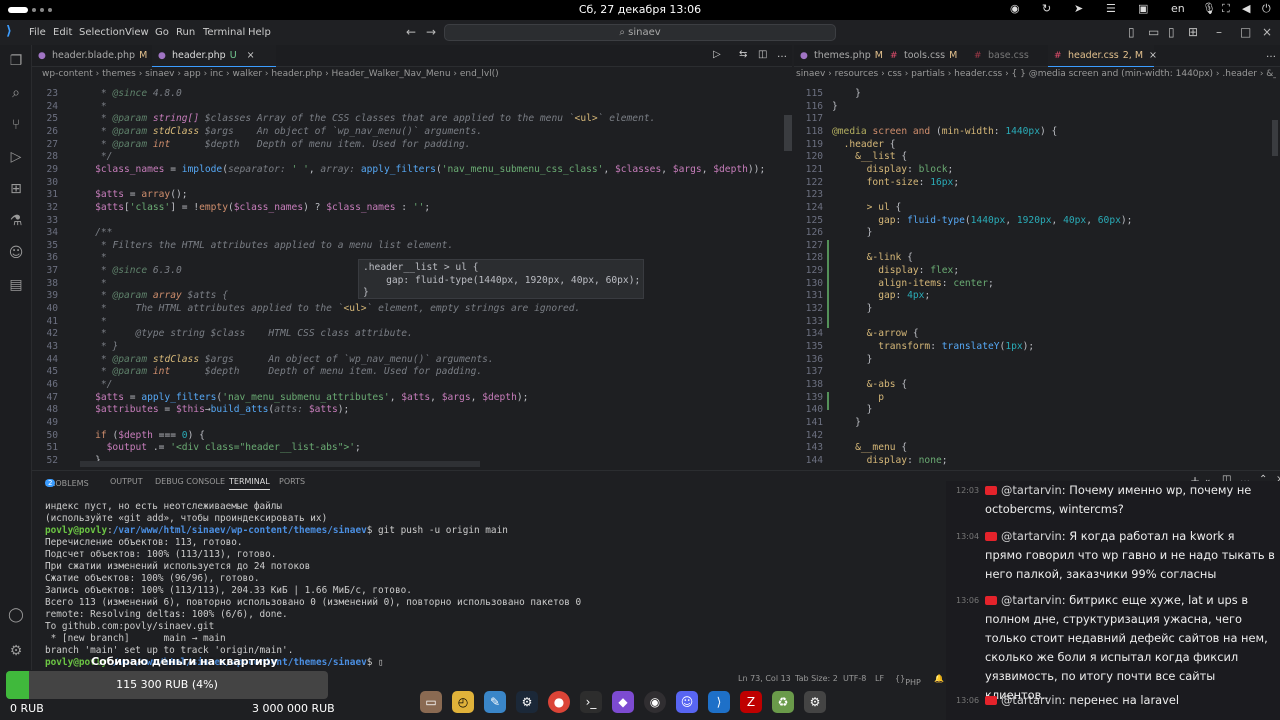 Image resolution: width=1280 pixels, height=720 pixels. What do you see at coordinates (102, 32) in the screenshot?
I see `menu-selection: Selection` at bounding box center [102, 32].